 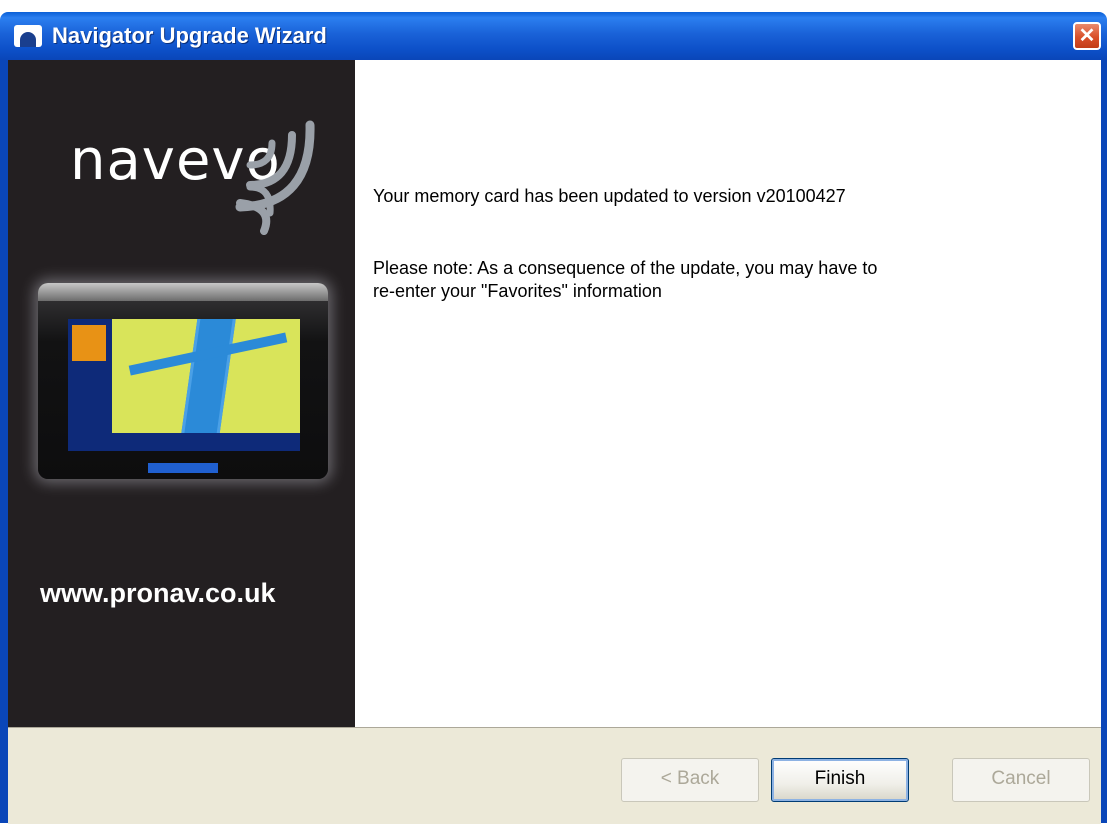 I want to click on device-top-edge, so click(x=183, y=292).